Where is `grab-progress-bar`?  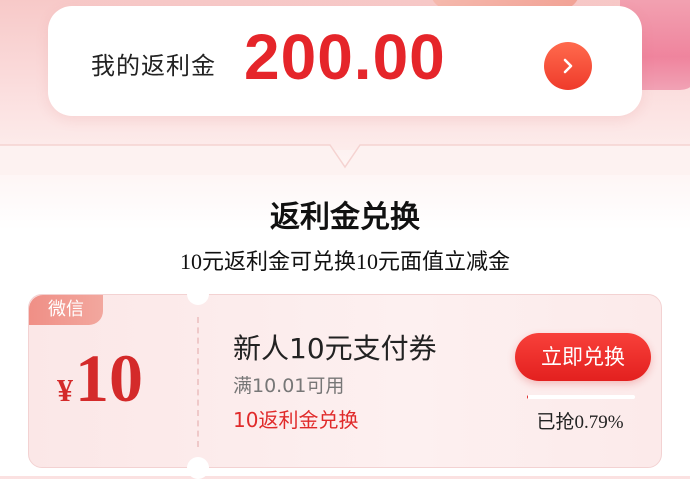
grab-progress-bar is located at coordinates (581, 397).